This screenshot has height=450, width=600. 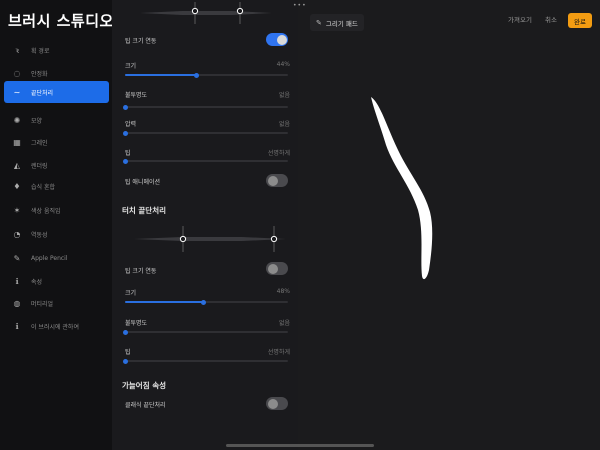 What do you see at coordinates (56, 142) in the screenshot?
I see `sidebar-item-4: ▦ 그레인` at bounding box center [56, 142].